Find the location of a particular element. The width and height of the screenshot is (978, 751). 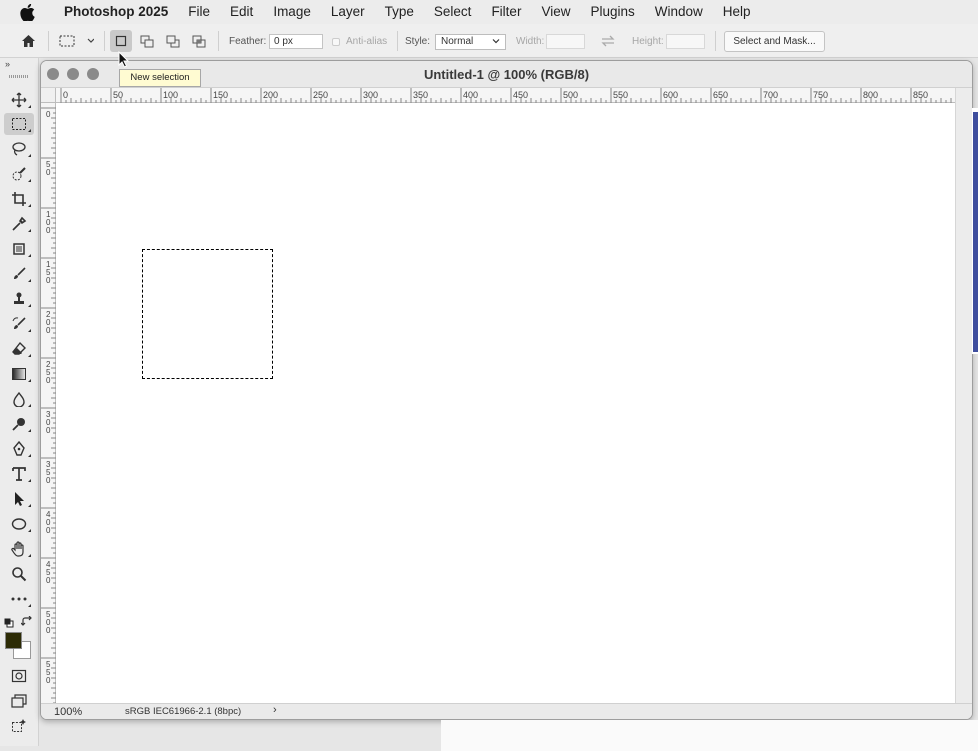

menu-edit: Edit is located at coordinates (241, 12).